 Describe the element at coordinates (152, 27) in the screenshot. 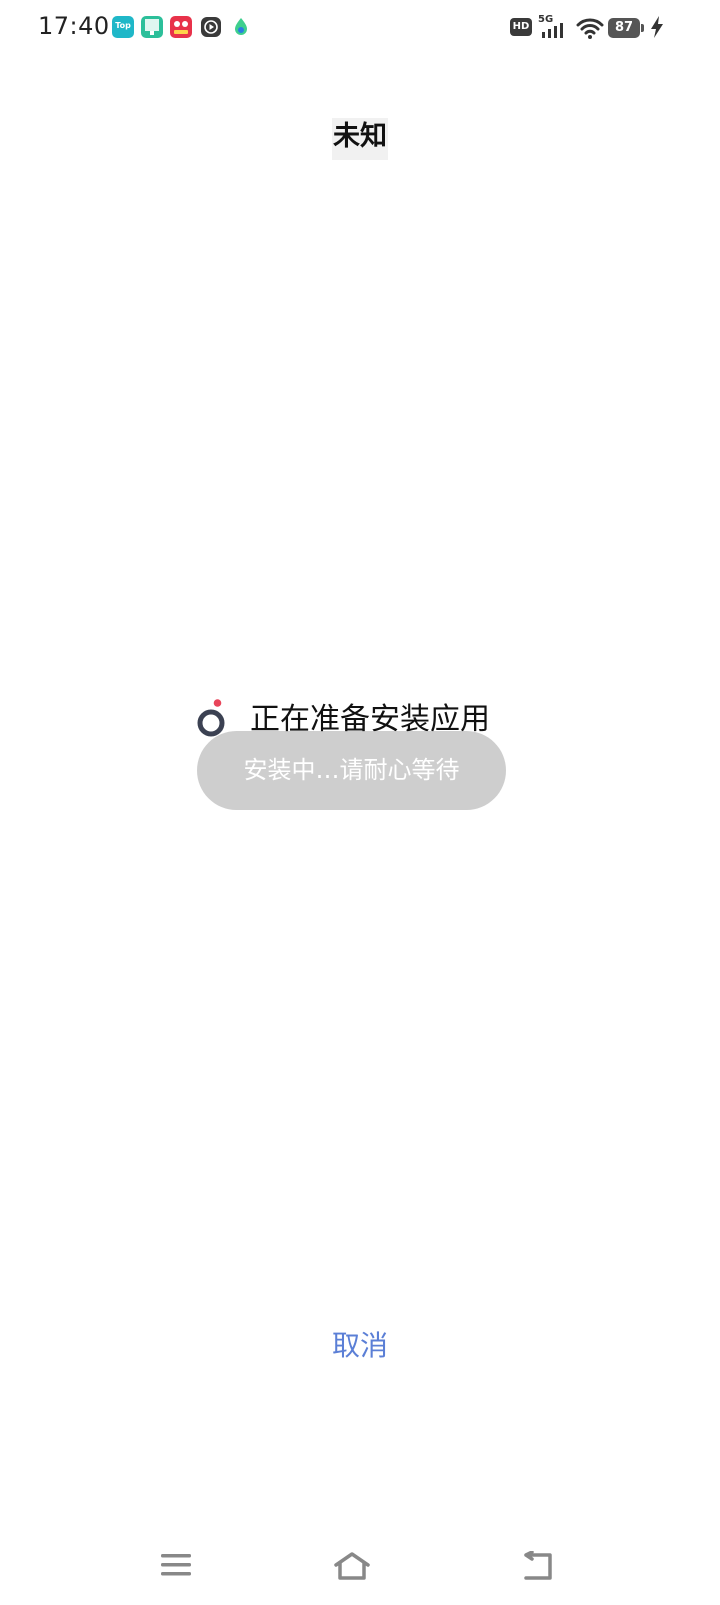

I see `app-green-icon` at that location.